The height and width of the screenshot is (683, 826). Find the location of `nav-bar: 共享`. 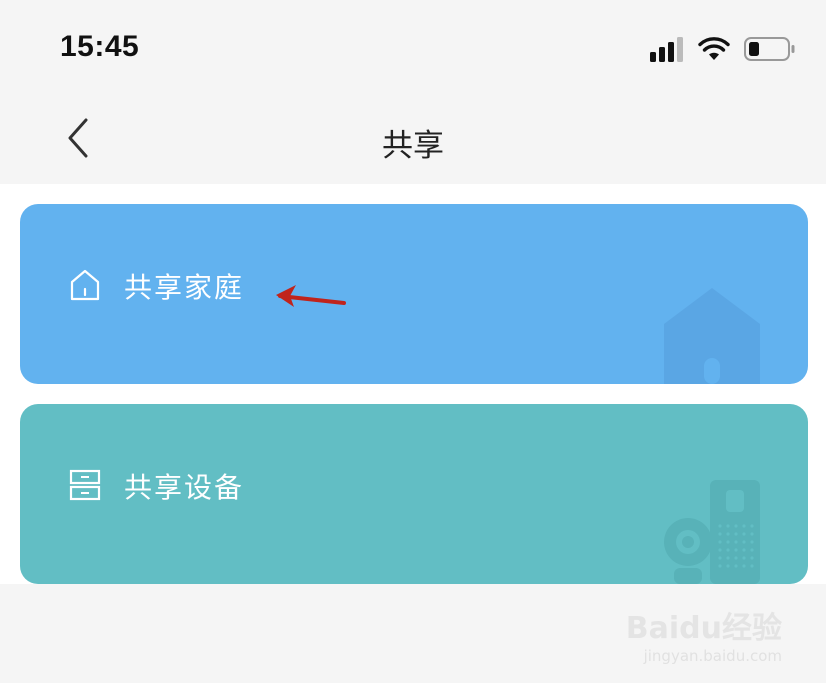

nav-bar: 共享 is located at coordinates (413, 140).